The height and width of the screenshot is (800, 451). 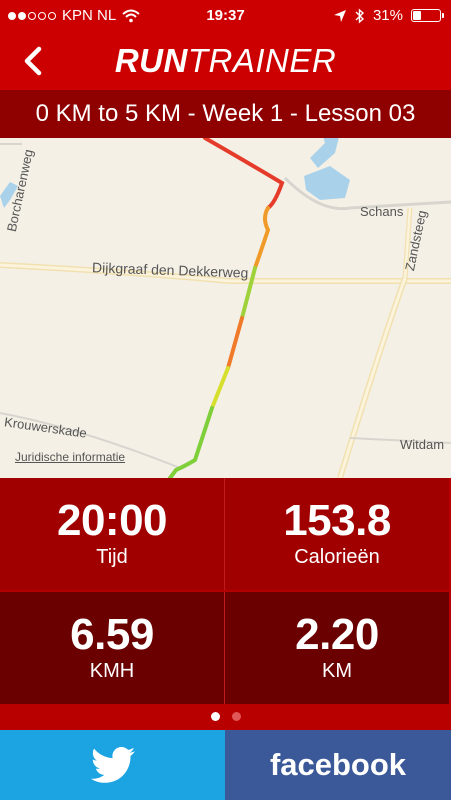 I want to click on battery-percent: 31%, so click(x=387, y=15).